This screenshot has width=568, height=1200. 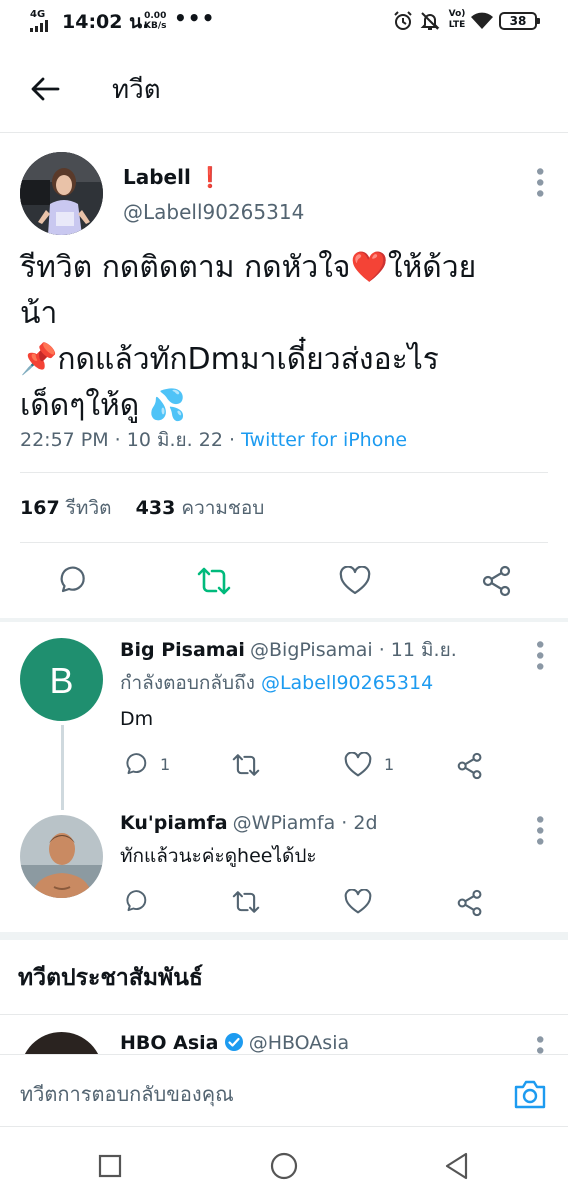 I want to click on related-author-name: HBO Asia, so click(x=169, y=1043).